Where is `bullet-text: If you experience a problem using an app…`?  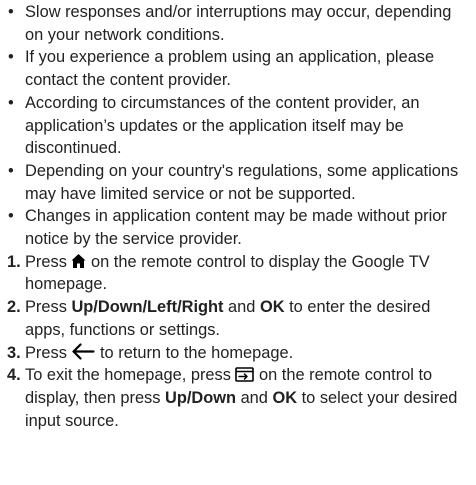
bullet-text: If you experience a problem using an app… is located at coordinates (230, 69).